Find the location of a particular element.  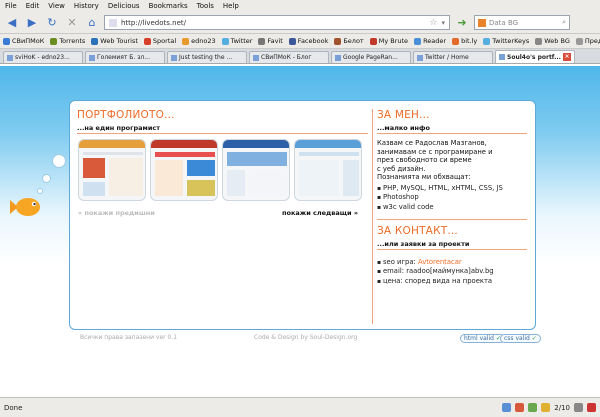

prev-link: « покажи предишни is located at coordinates (116, 213).